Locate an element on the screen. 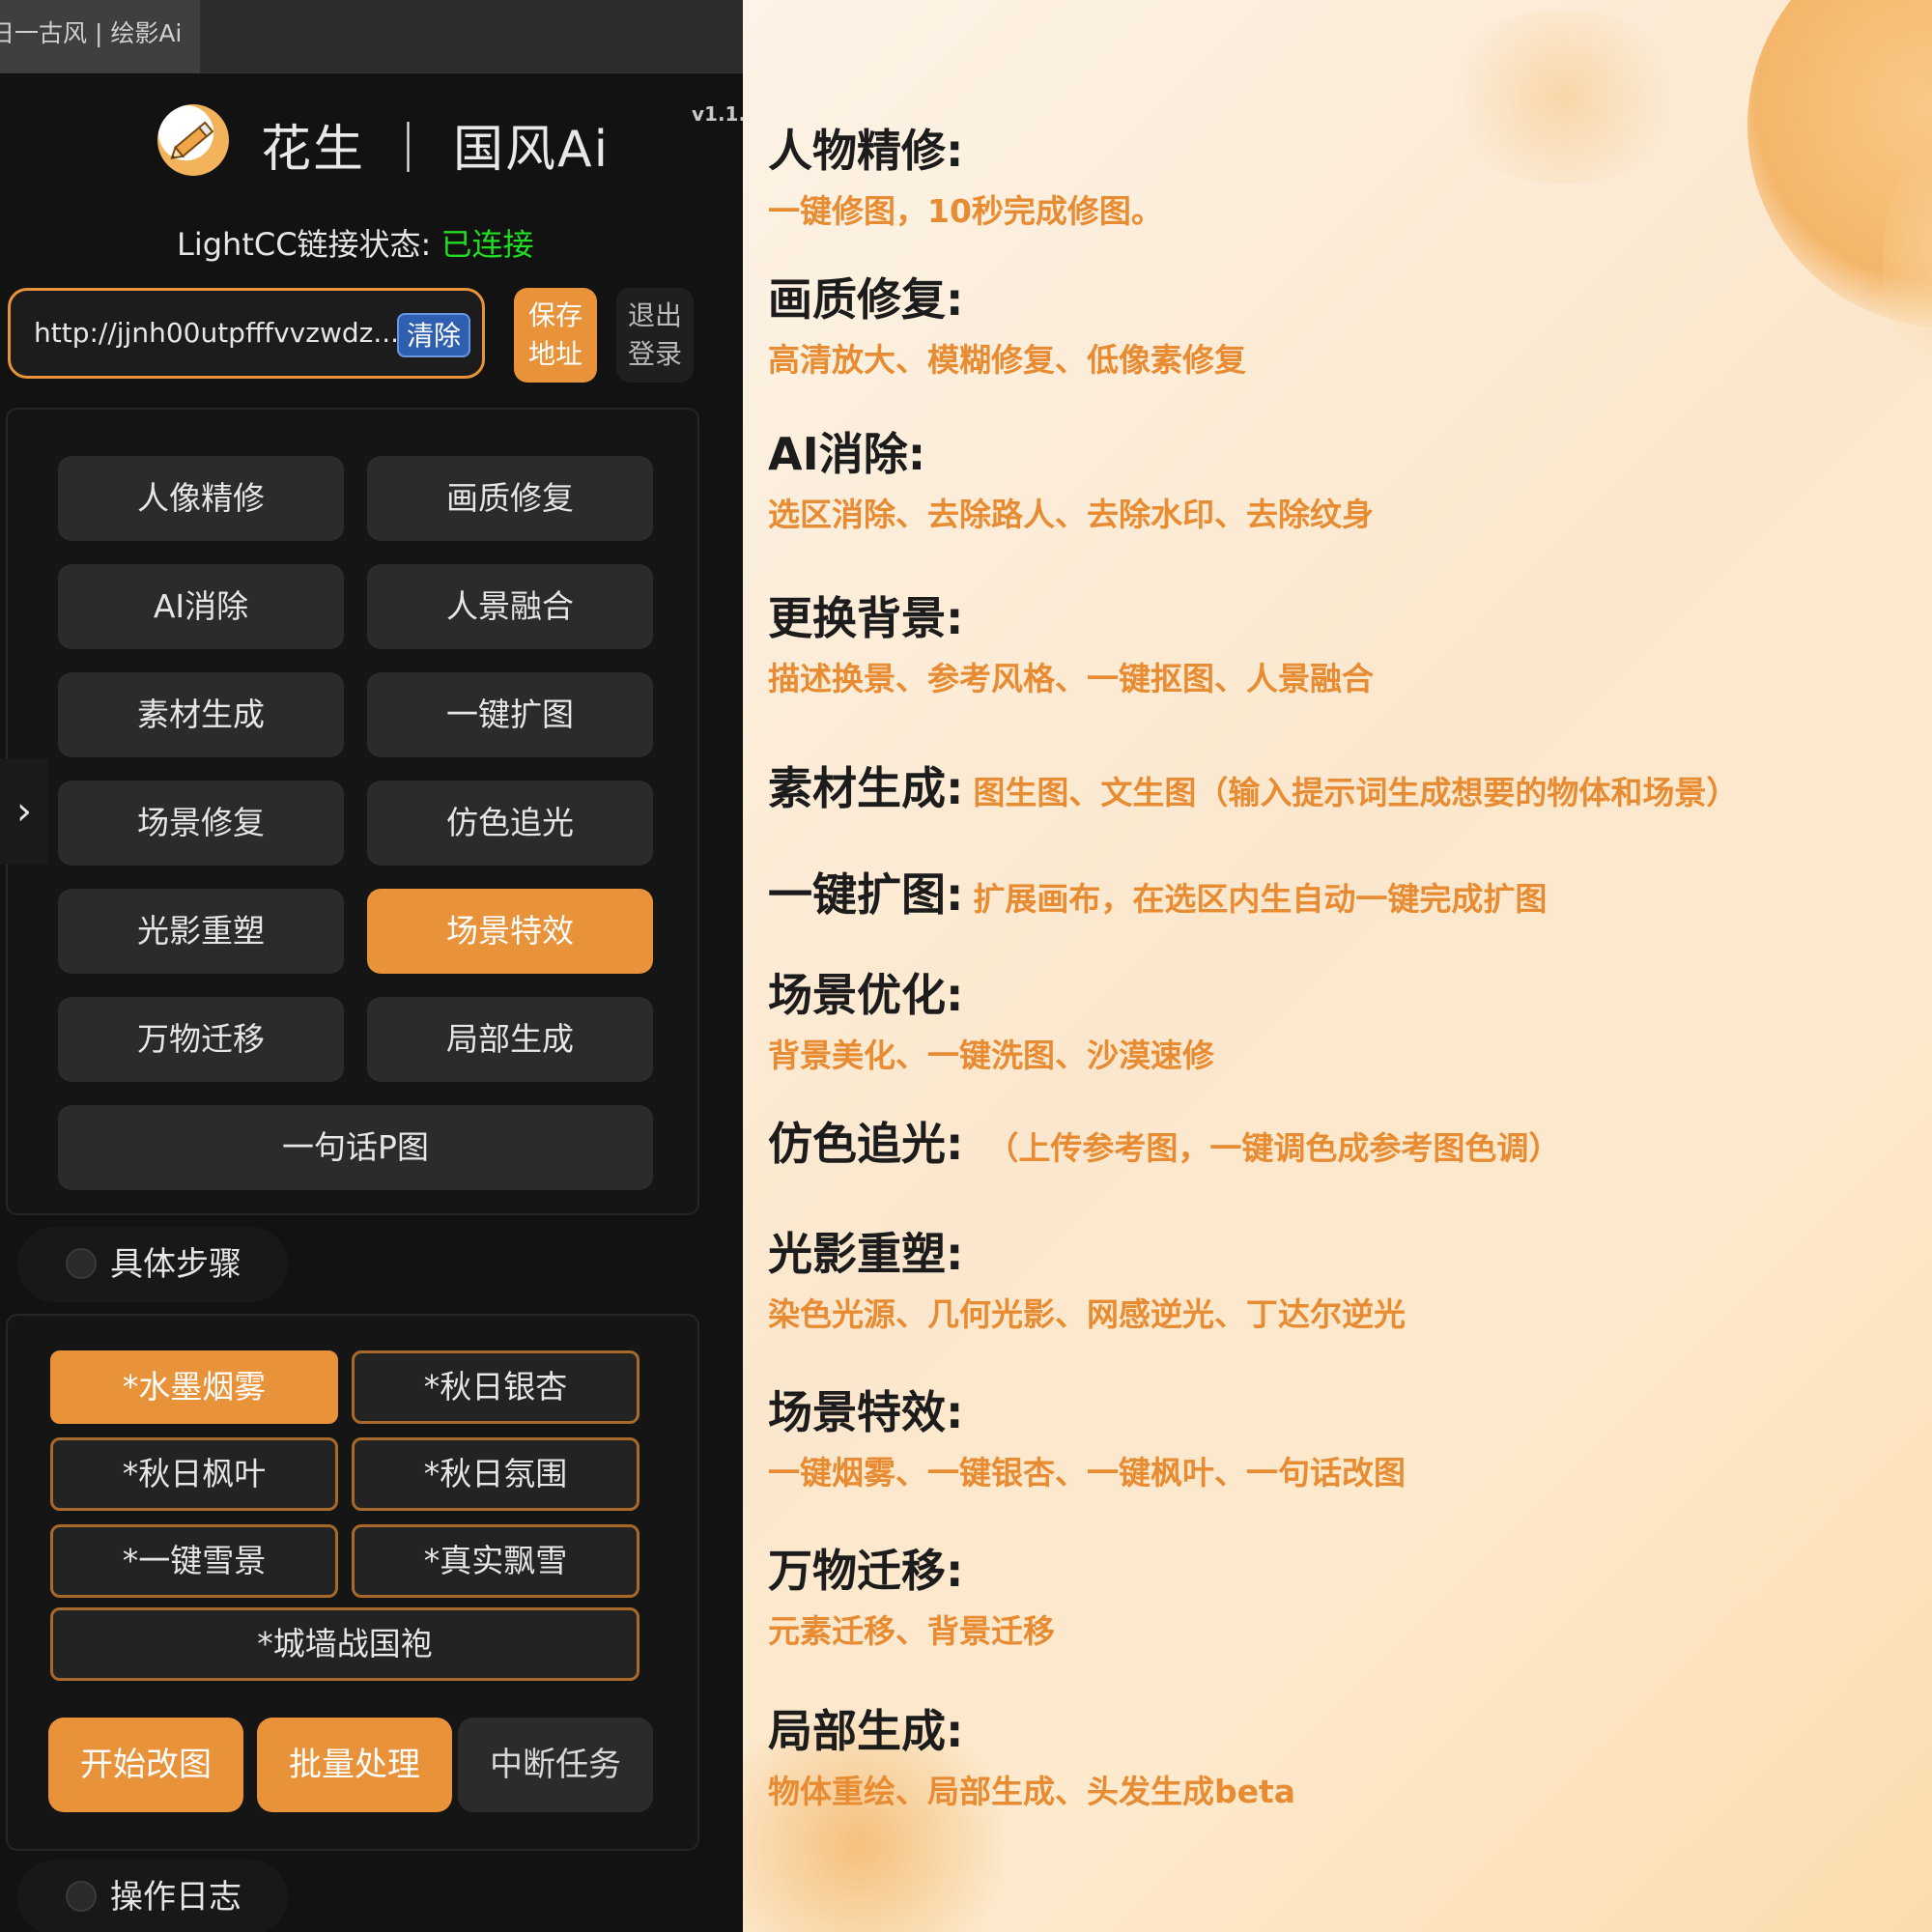  func-button-ai-erase: AI消除 is located at coordinates (201, 606).